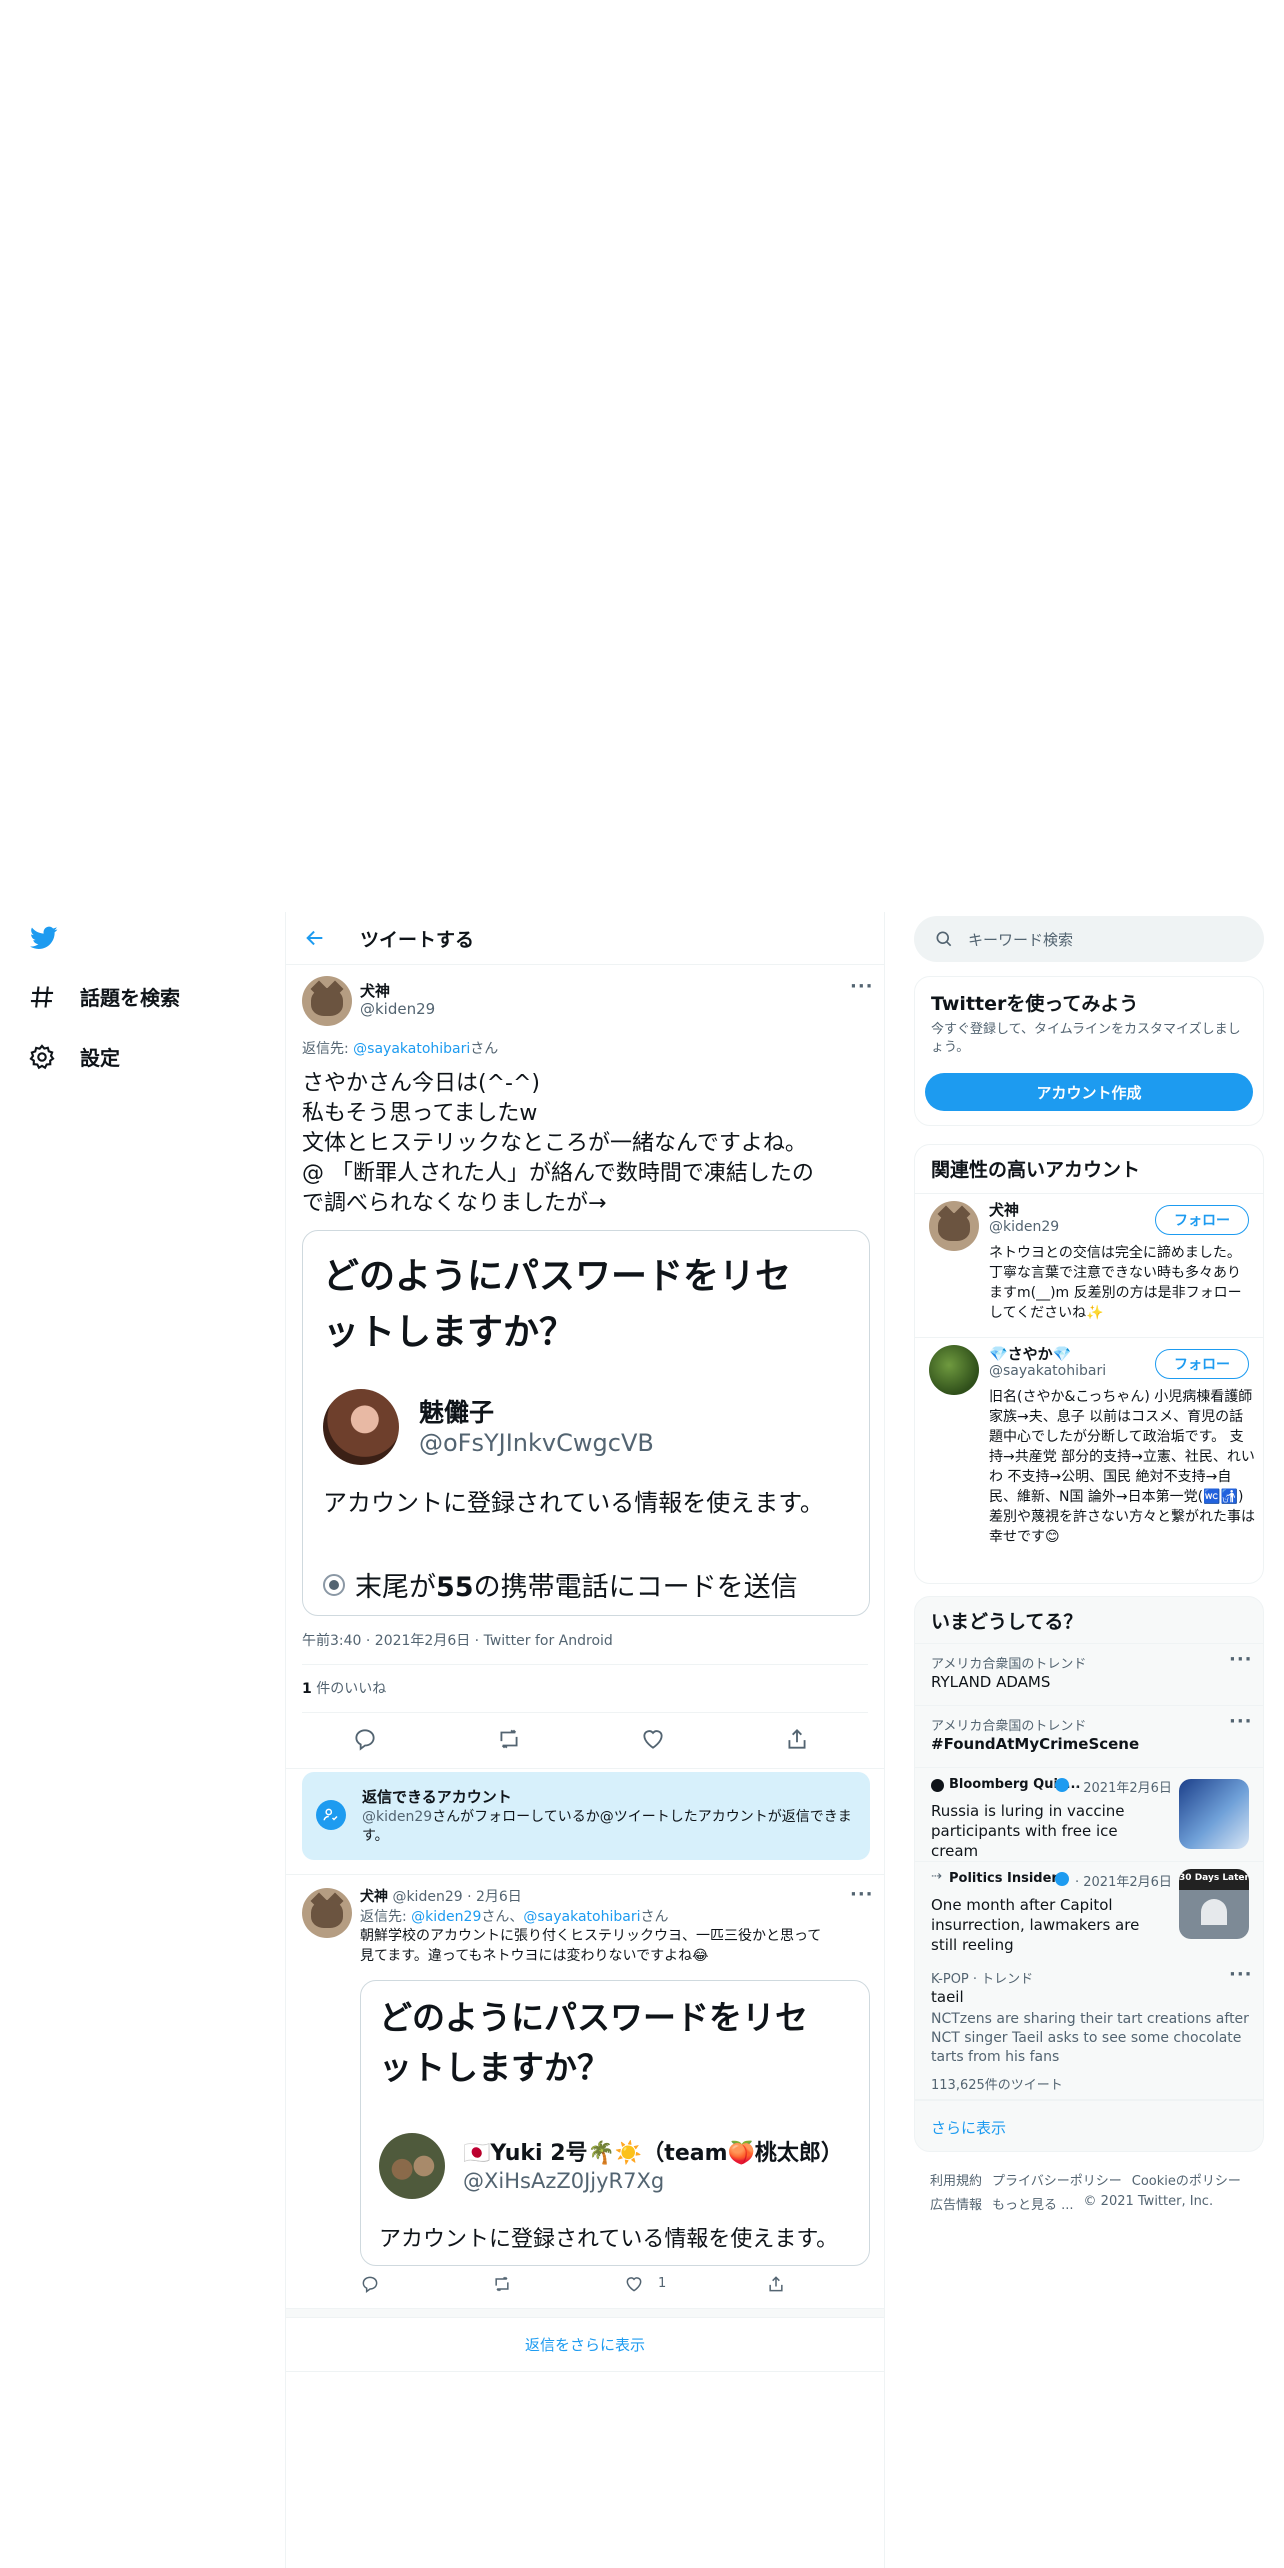  What do you see at coordinates (1089, 2126) in the screenshot?
I see `trends-show-more: さらに表示` at bounding box center [1089, 2126].